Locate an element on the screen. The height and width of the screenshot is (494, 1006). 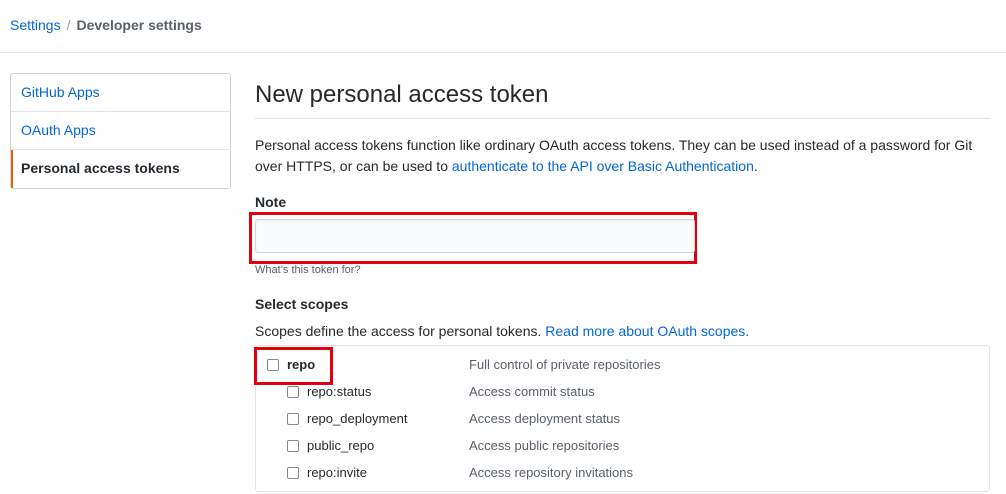
scope-name-public-repo: public_repo is located at coordinates (341, 445).